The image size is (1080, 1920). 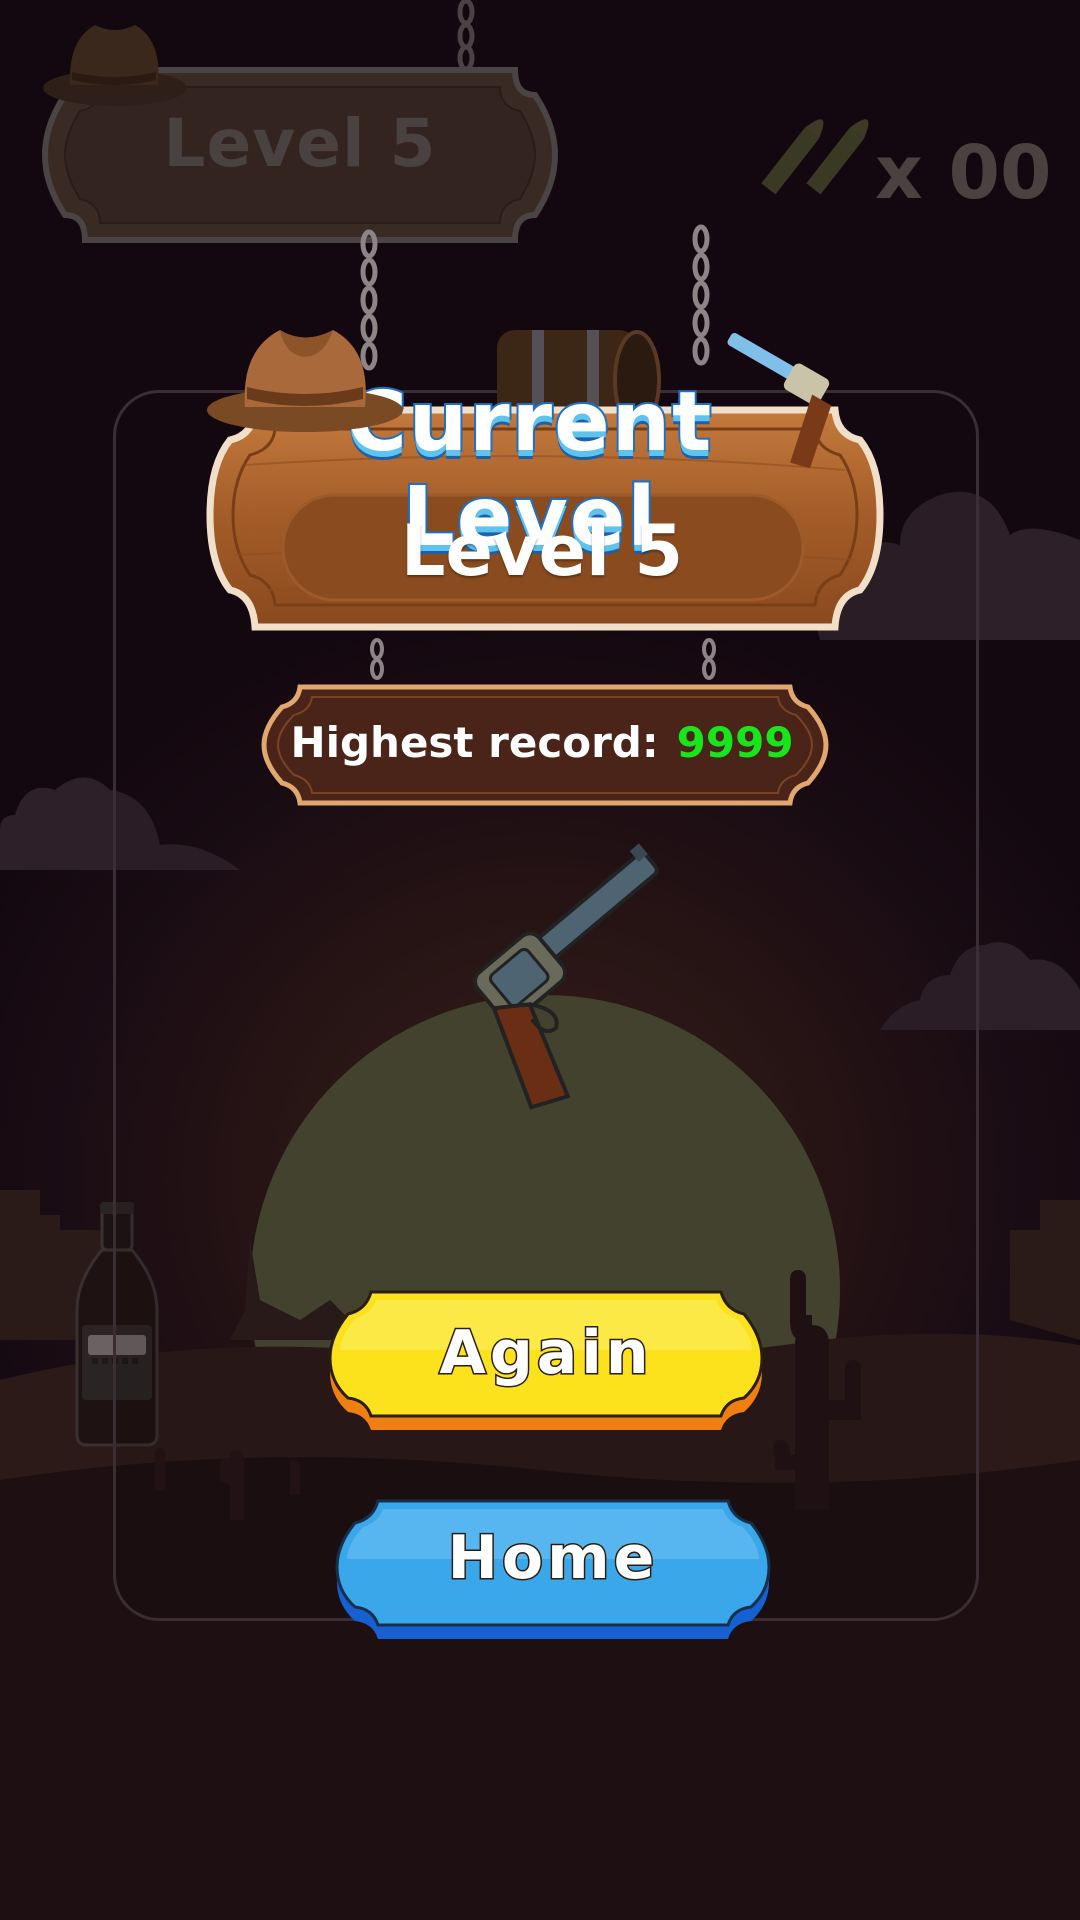 What do you see at coordinates (474, 742) in the screenshot?
I see `record-label: Highest record:` at bounding box center [474, 742].